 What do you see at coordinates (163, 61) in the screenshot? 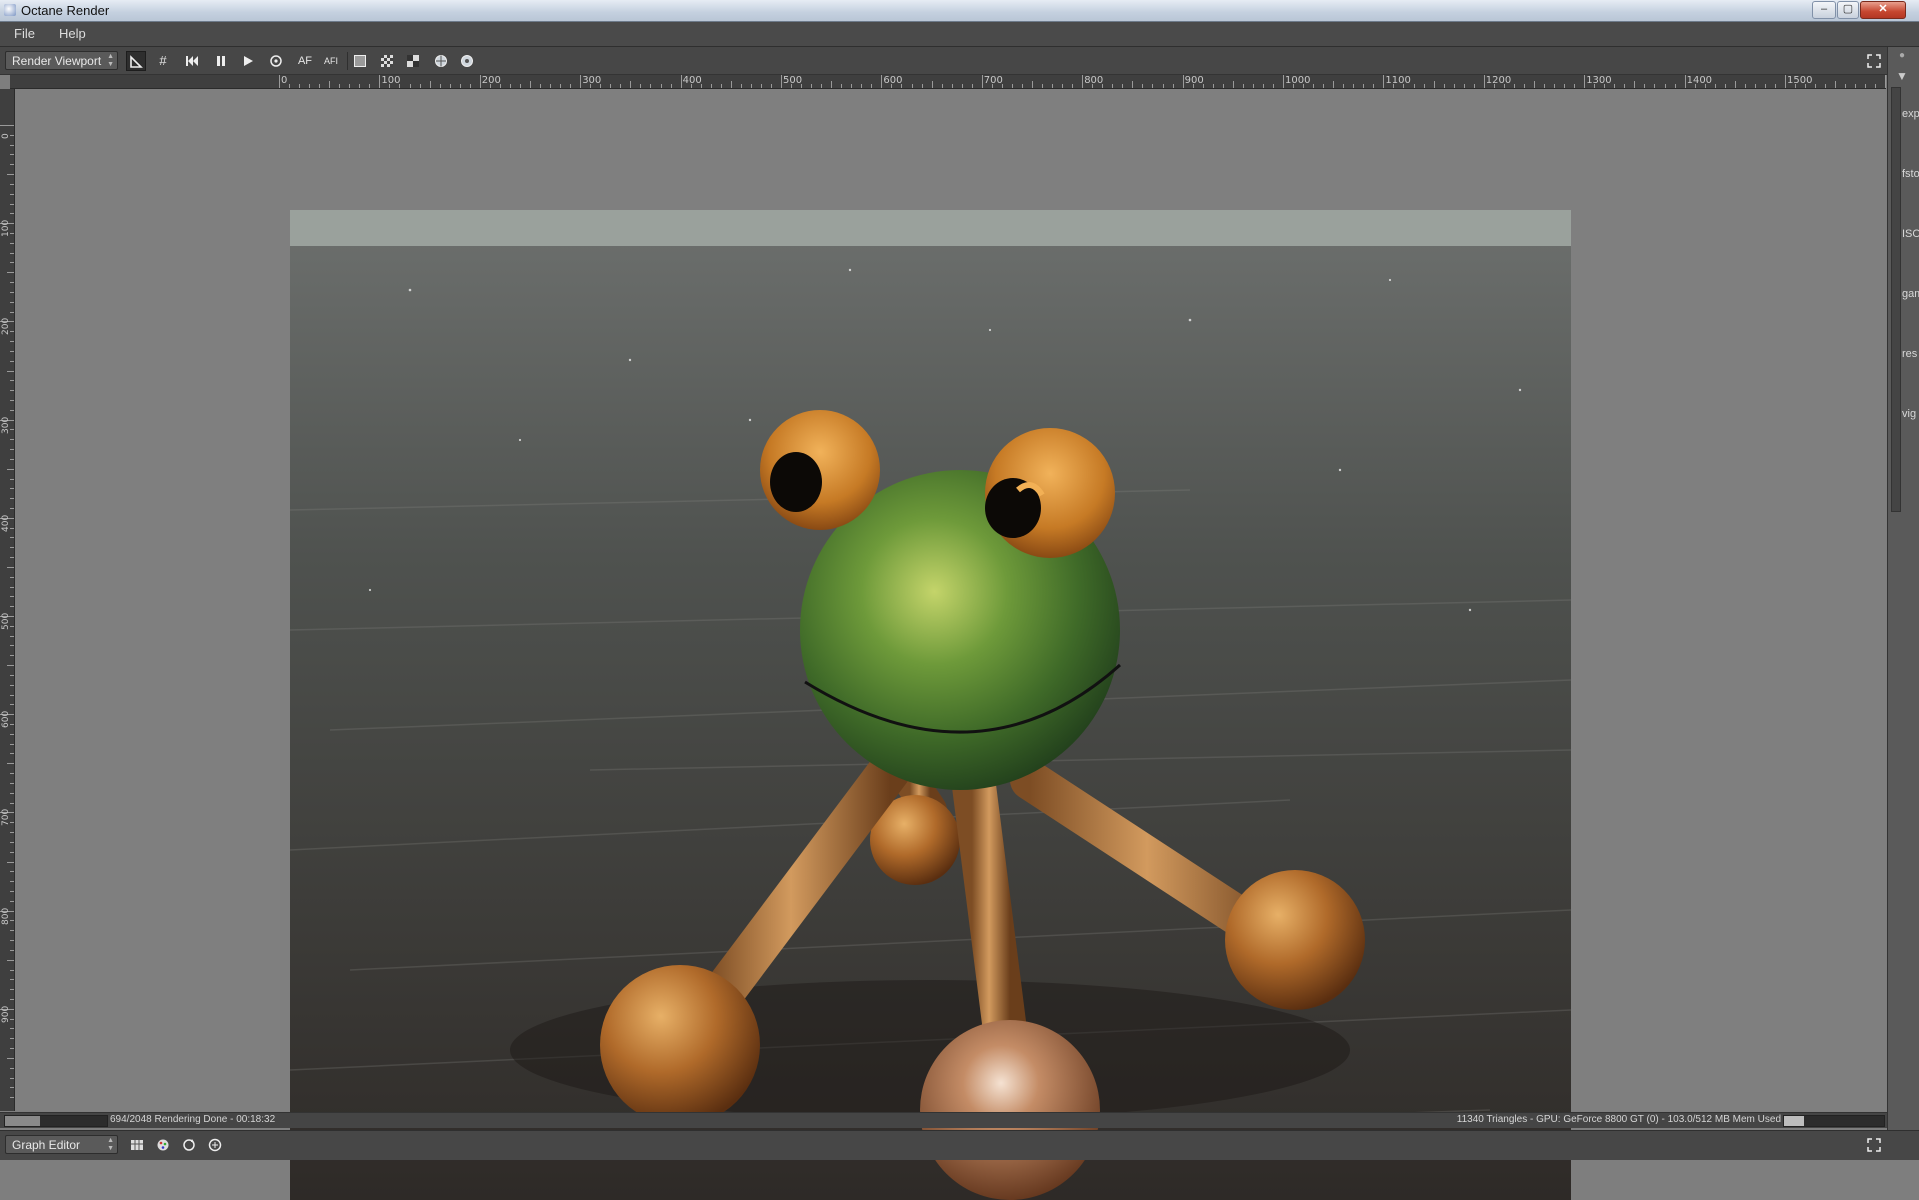
I see `grid-toggle-button: #` at bounding box center [163, 61].